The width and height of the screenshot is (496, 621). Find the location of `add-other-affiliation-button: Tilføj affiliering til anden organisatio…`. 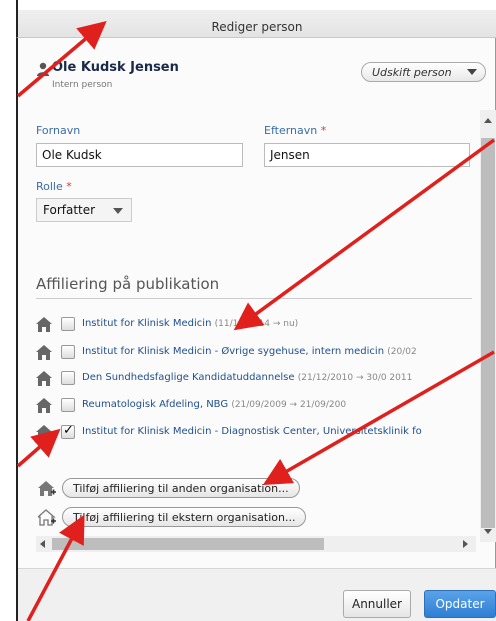

add-other-affiliation-button: Tilføj affiliering til anden organisatio… is located at coordinates (181, 488).